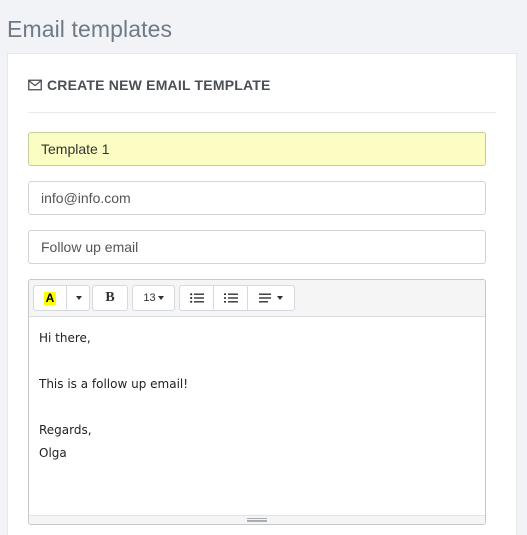 This screenshot has width=527, height=535. I want to click on font-size-dropdown: 13, so click(153, 298).